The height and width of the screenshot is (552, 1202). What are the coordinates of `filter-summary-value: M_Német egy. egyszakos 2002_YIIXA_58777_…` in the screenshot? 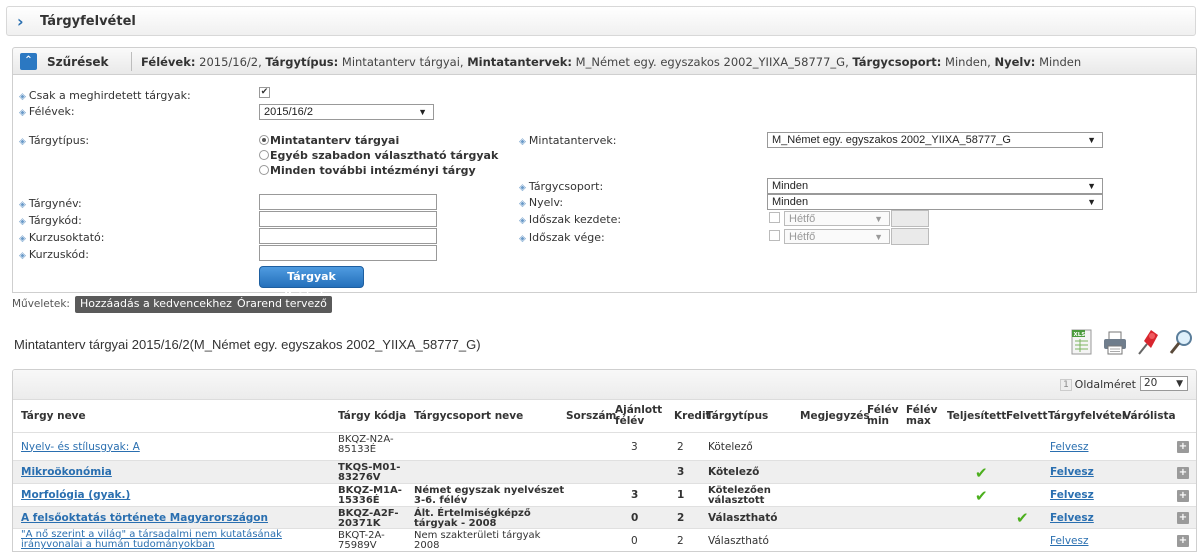 It's located at (712, 62).